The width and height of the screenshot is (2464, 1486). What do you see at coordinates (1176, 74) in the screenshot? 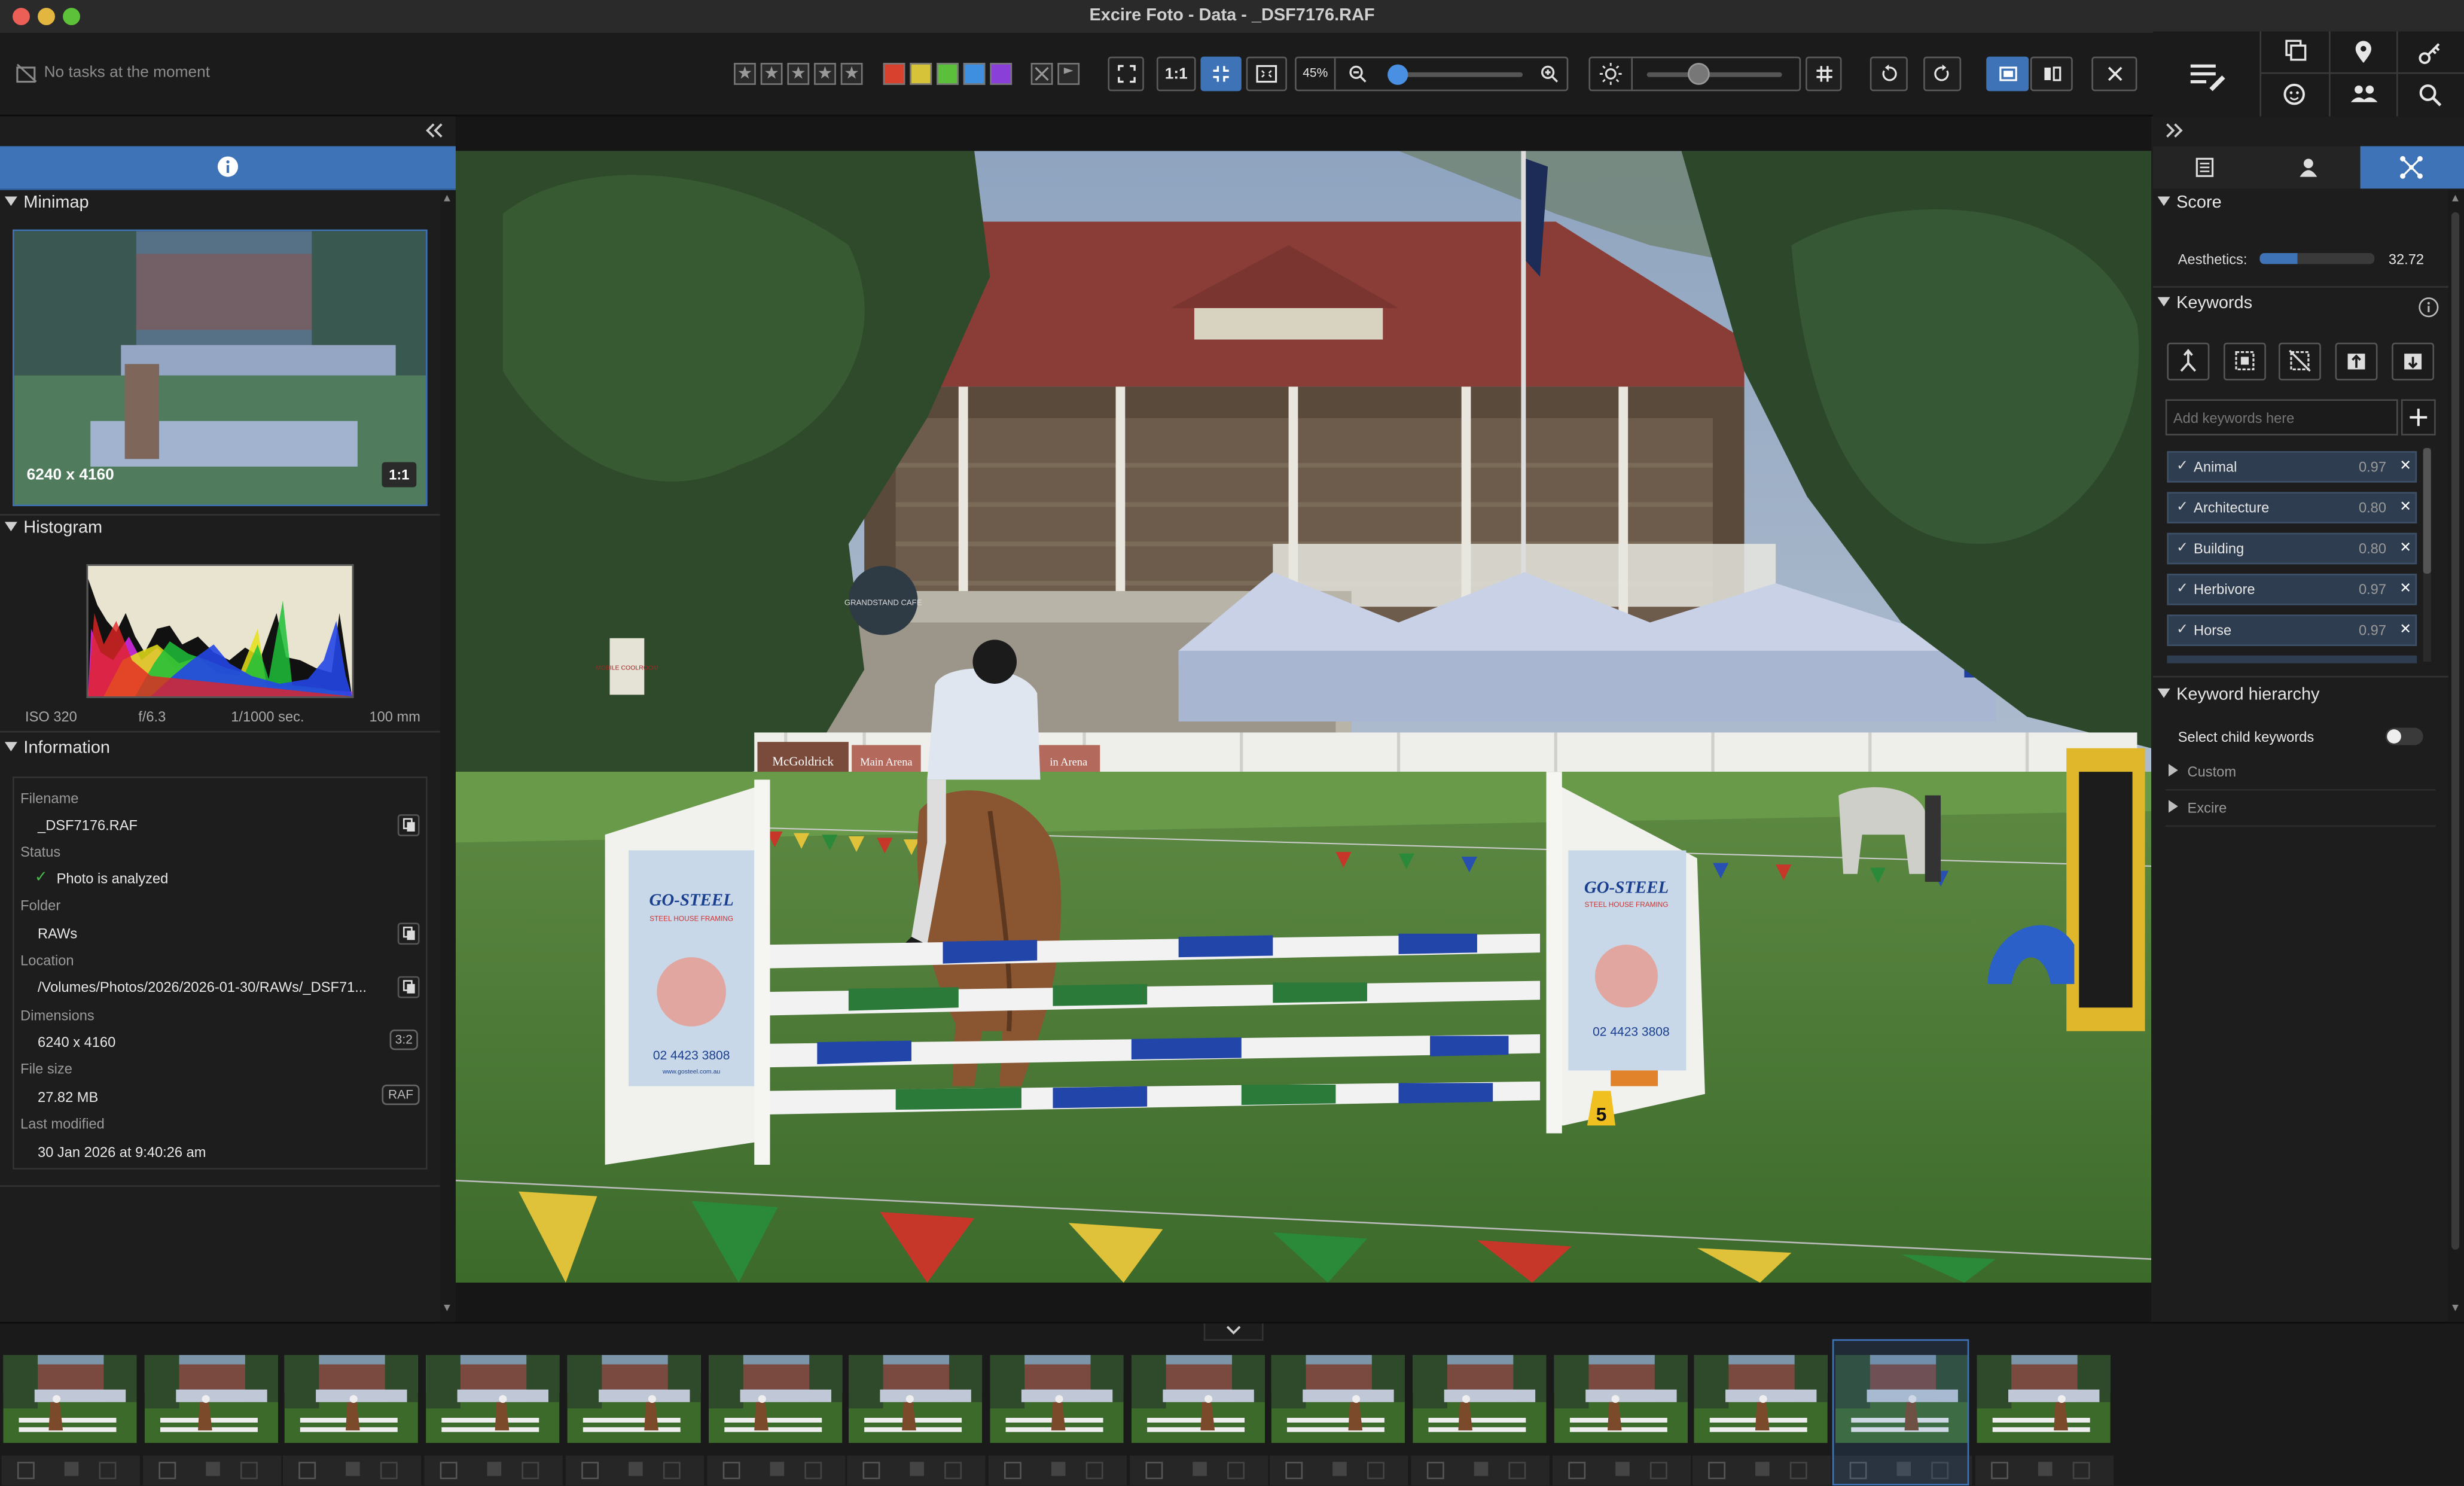
I see `one-to-one-button: 1:1` at bounding box center [1176, 74].